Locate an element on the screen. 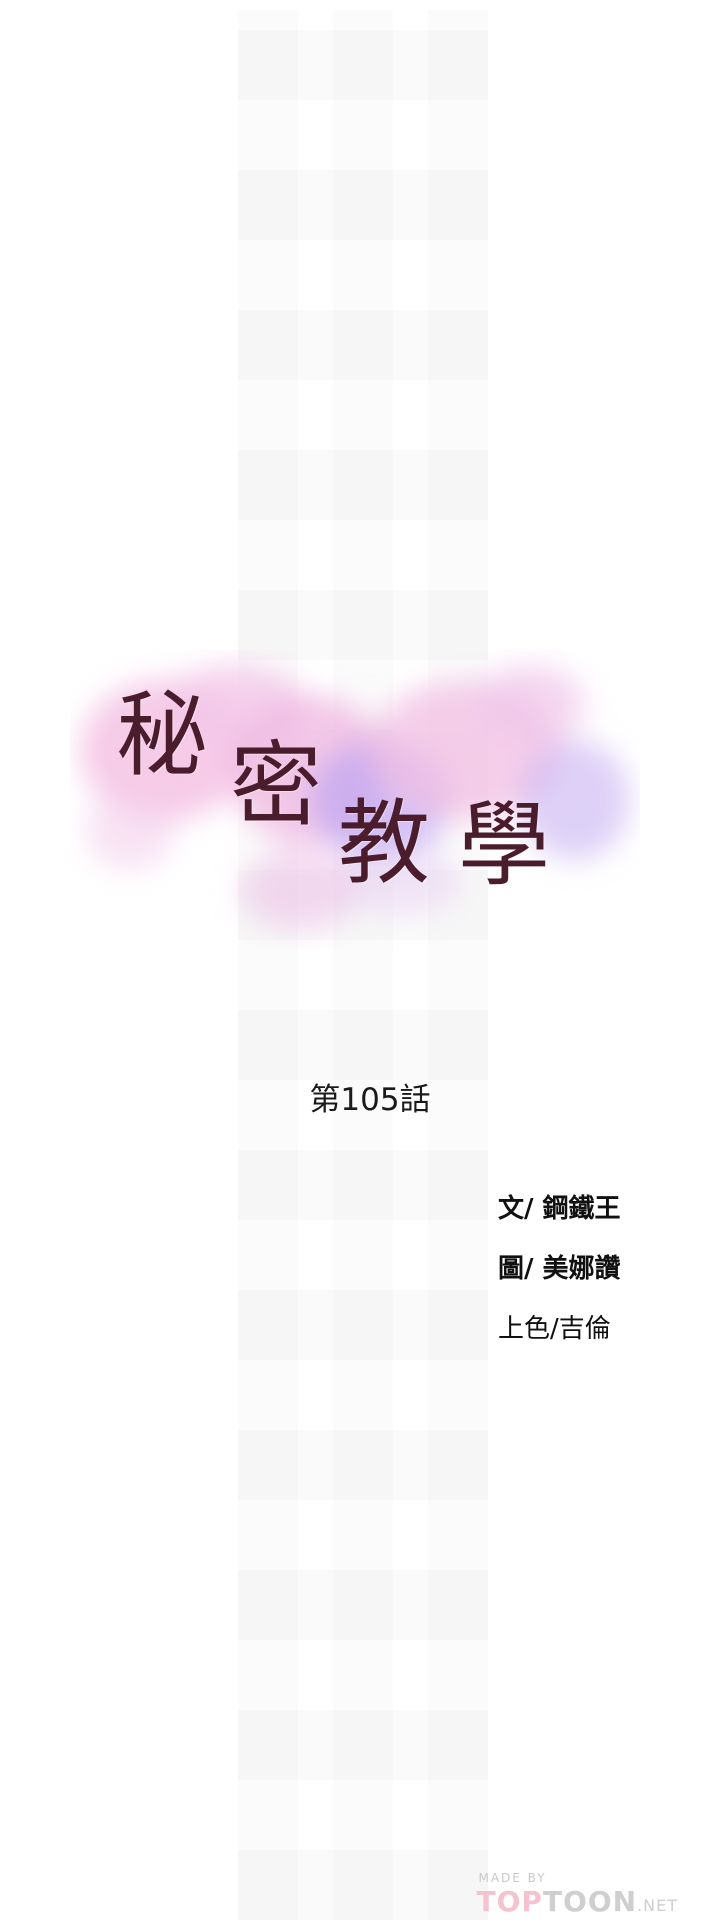 The width and height of the screenshot is (720, 1932). episode-number: 第105話 is located at coordinates (370, 1100).